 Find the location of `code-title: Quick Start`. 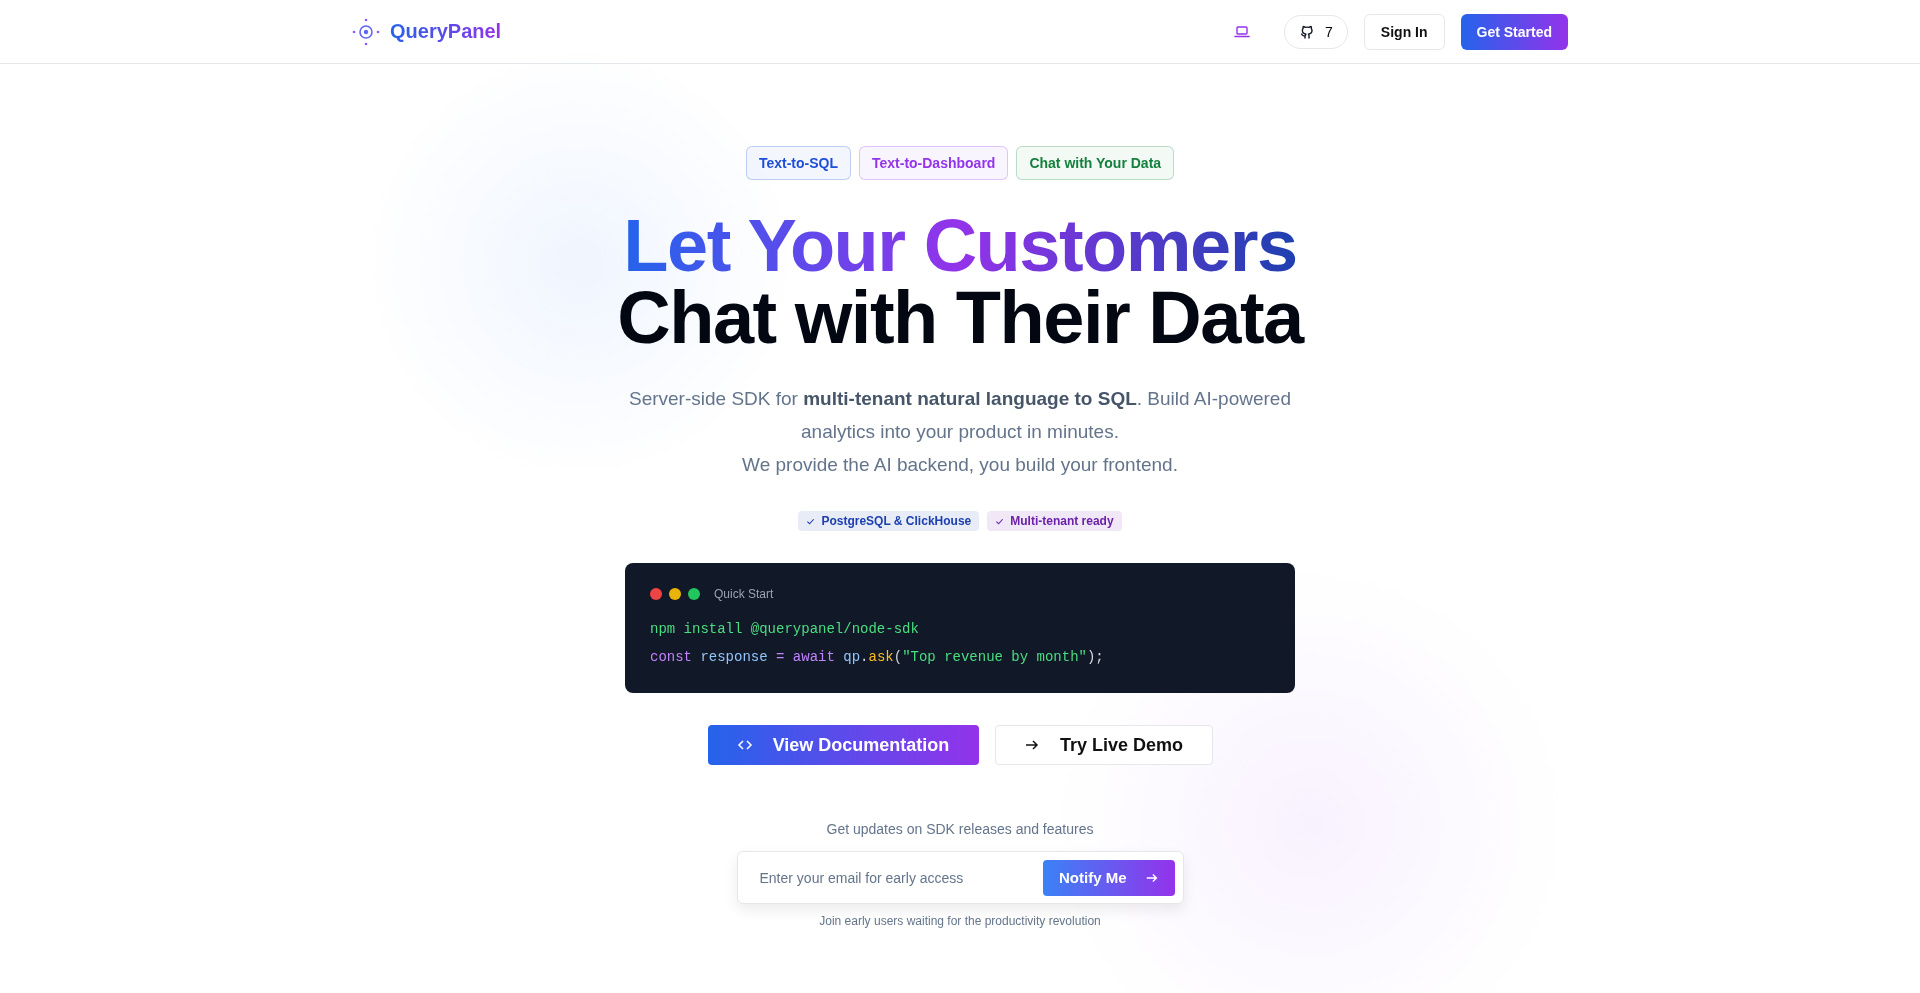

code-title: Quick Start is located at coordinates (744, 594).